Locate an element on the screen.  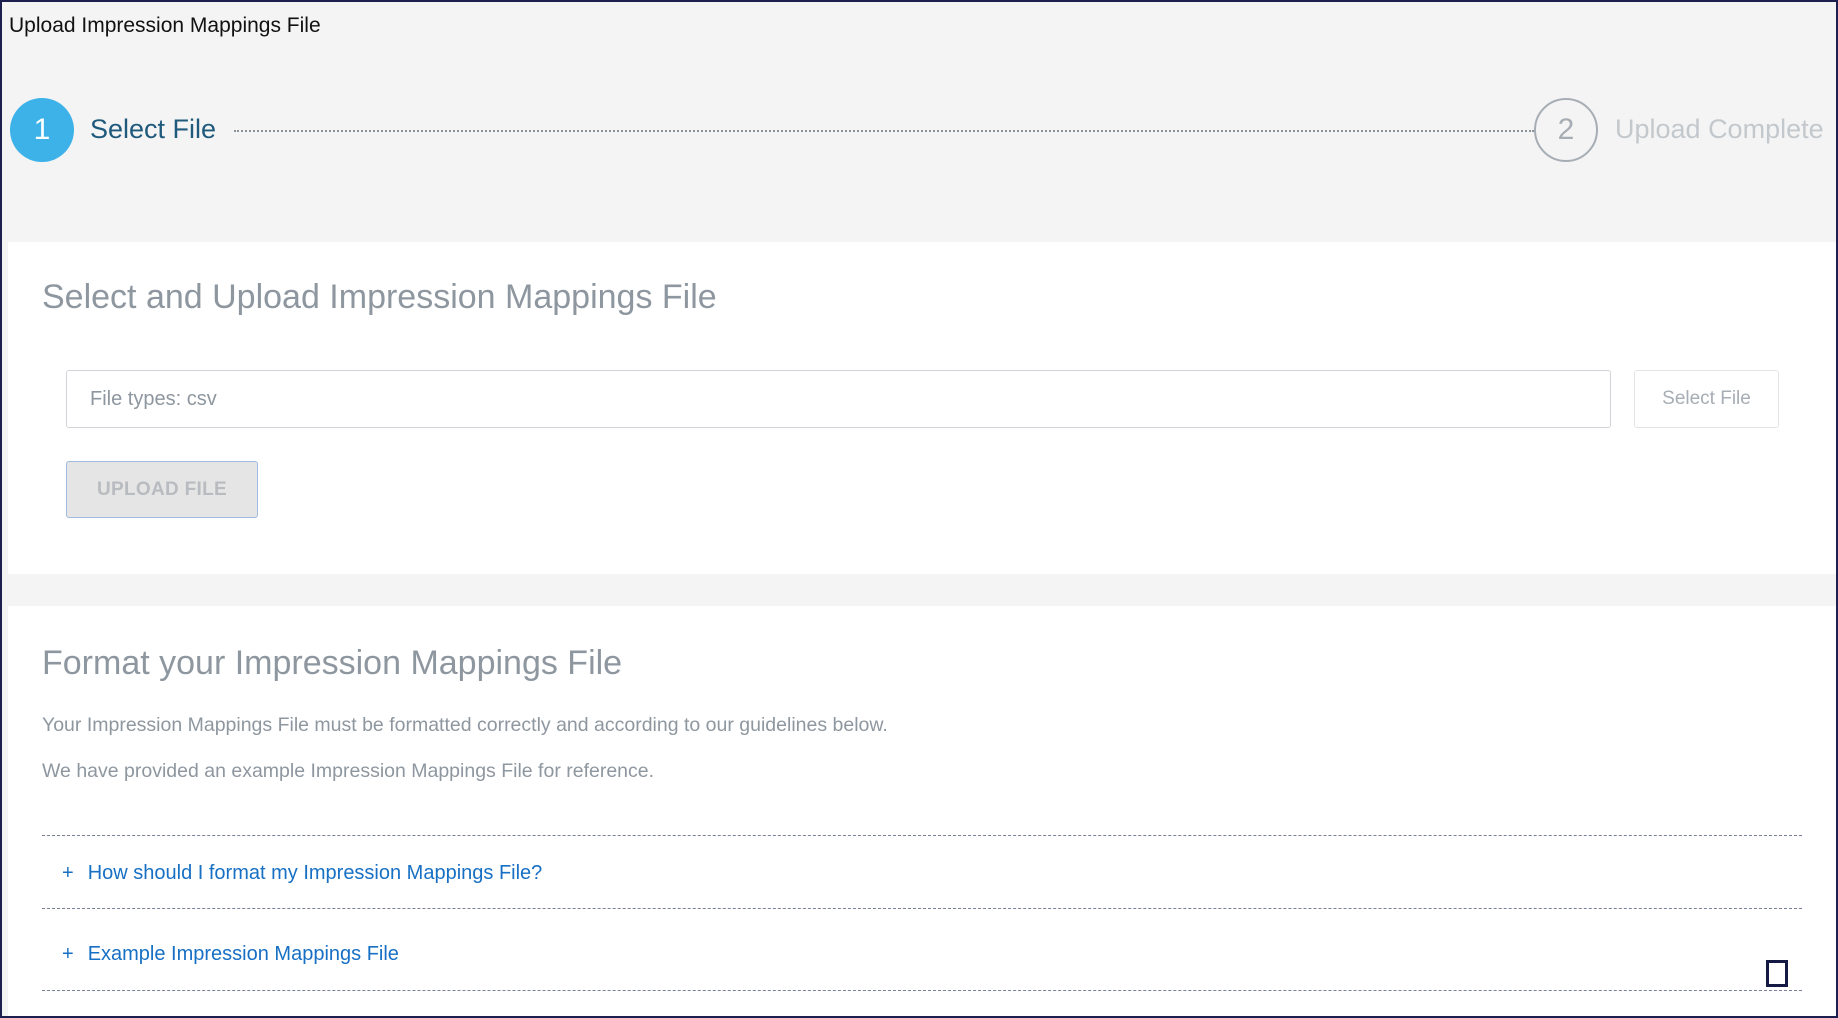
window-title: Upload Impression Mappings File is located at coordinates (165, 25).